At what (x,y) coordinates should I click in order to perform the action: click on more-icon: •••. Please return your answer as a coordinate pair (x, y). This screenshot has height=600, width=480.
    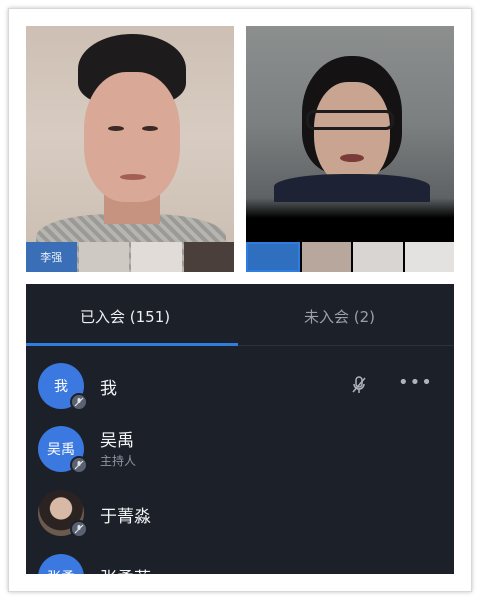
    Looking at the image, I should click on (415, 382).